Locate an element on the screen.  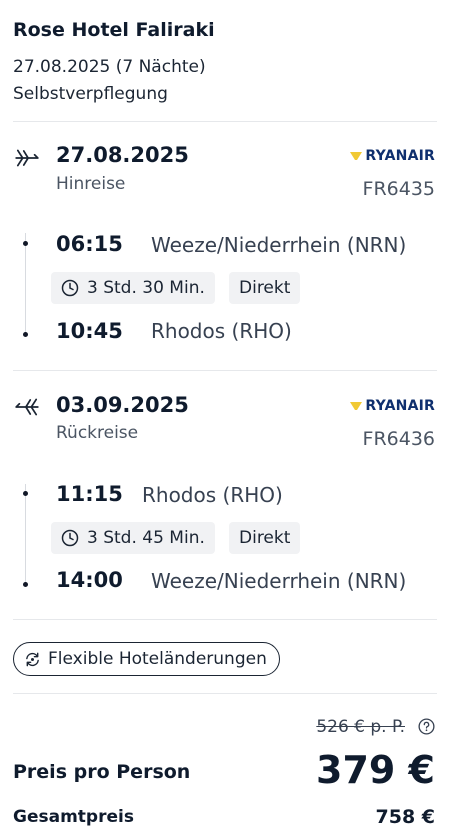
help-icon is located at coordinates (426, 726).